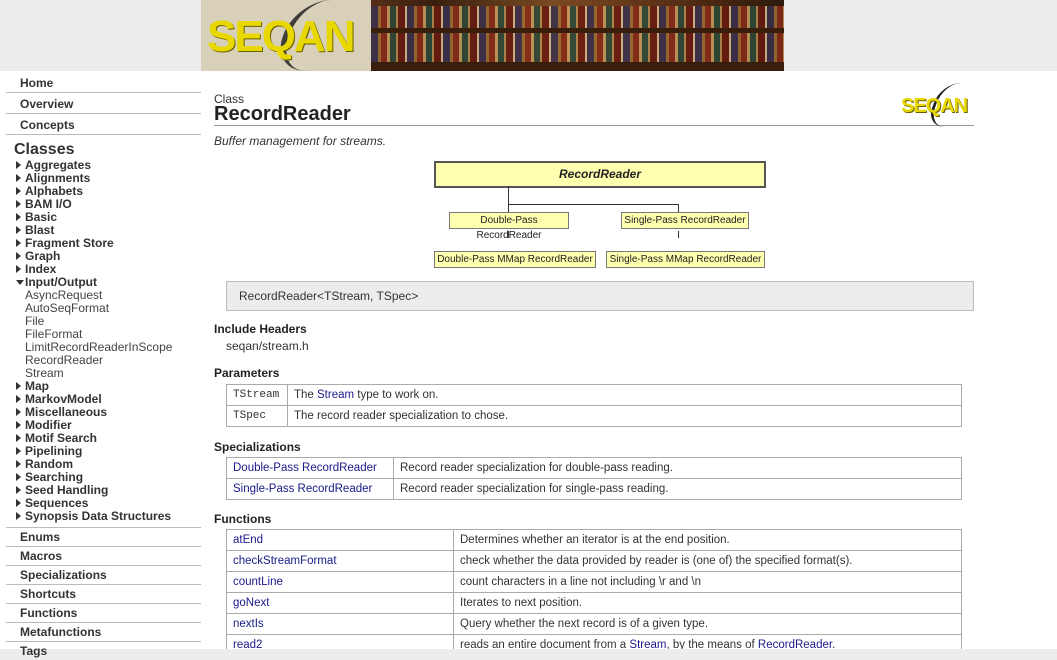 The height and width of the screenshot is (660, 1057). Describe the element at coordinates (302, 489) in the screenshot. I see `spec-link-single-pass: Single-Pass RecordReader` at that location.